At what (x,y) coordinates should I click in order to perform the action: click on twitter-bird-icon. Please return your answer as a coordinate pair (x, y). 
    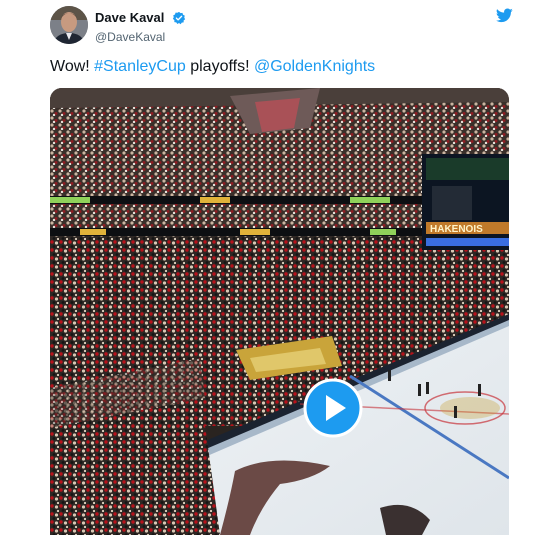
    Looking at the image, I should click on (504, 15).